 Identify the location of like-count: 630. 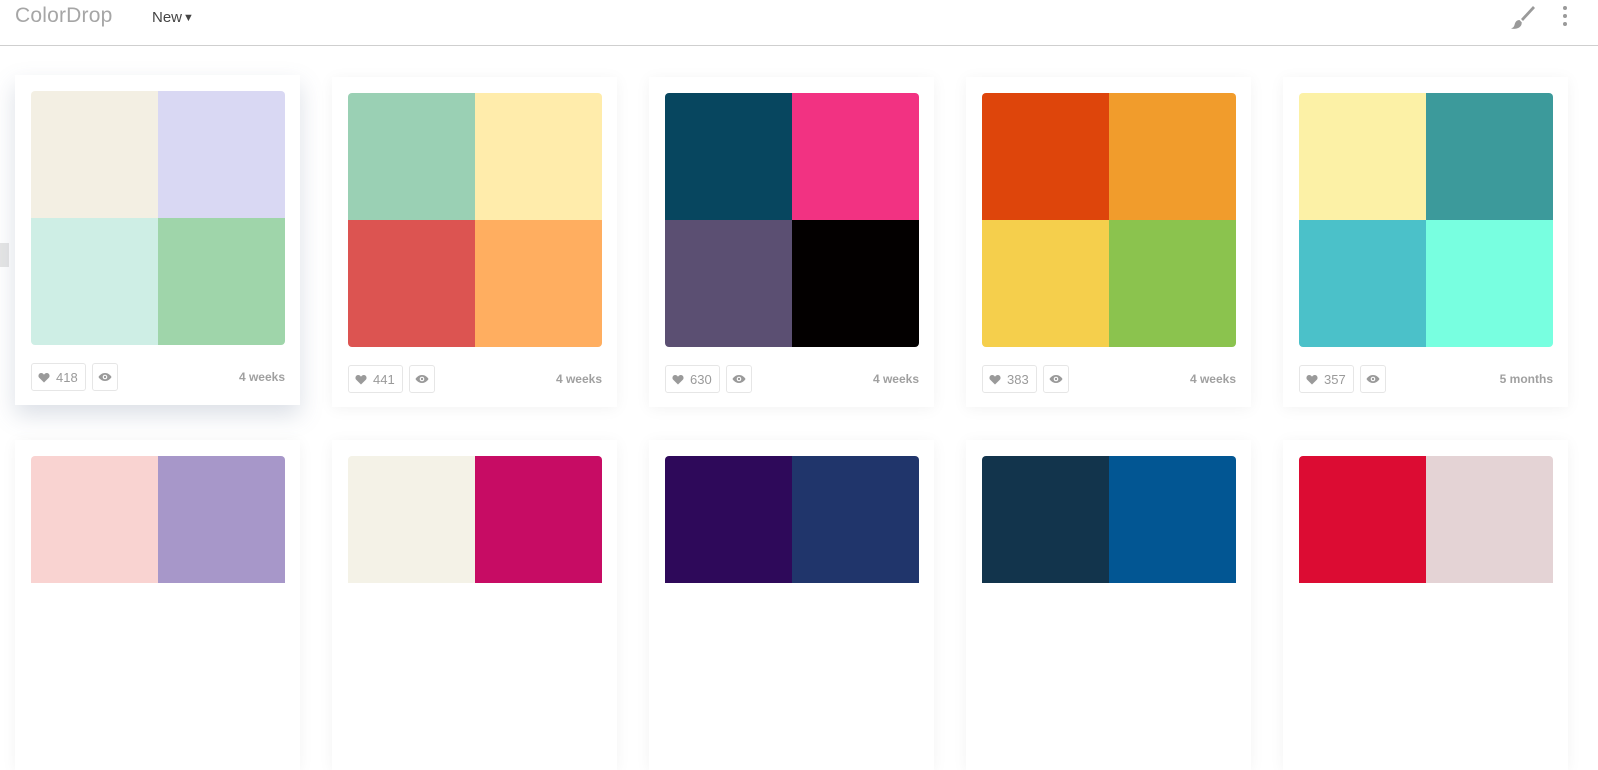
(701, 379).